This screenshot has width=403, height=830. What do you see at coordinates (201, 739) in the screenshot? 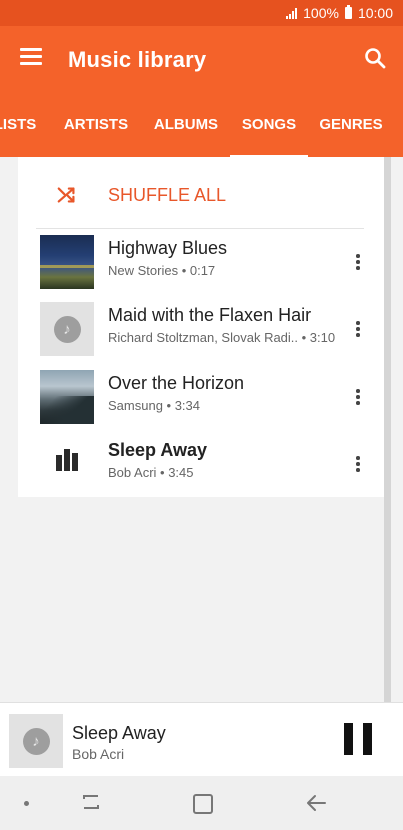
I see `mini-player: ♪ Sleep Away Bob Acri` at bounding box center [201, 739].